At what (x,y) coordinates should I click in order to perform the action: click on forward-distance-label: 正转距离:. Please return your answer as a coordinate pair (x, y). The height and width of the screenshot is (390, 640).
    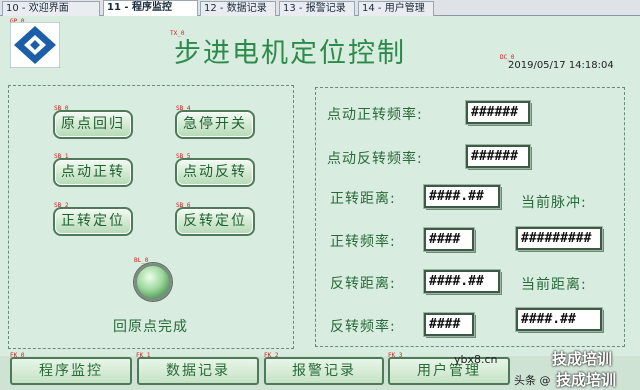
    Looking at the image, I should click on (363, 199).